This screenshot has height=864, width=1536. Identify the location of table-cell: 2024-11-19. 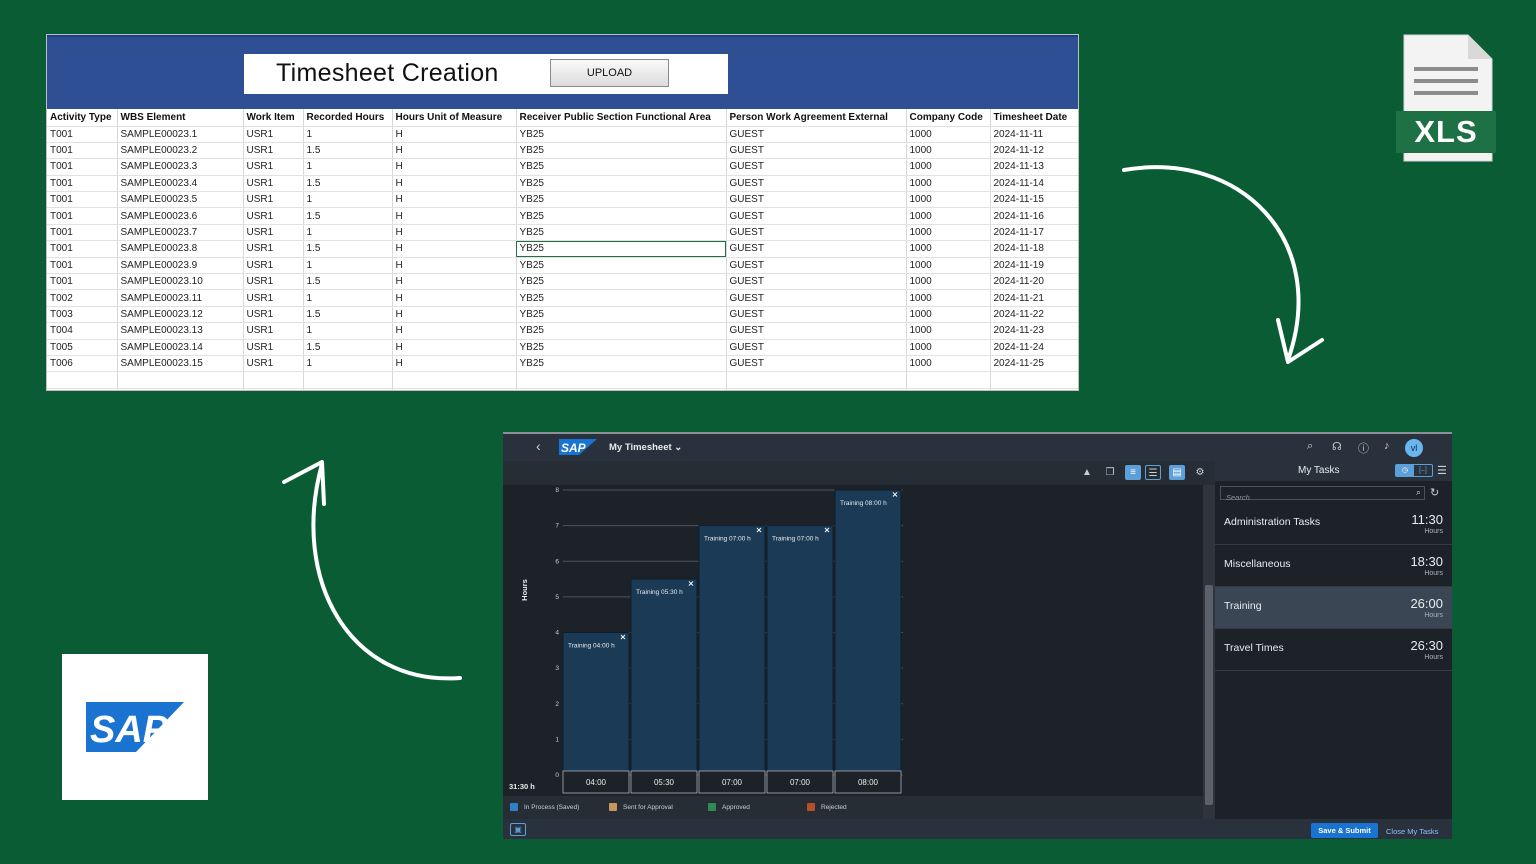
(1034, 266).